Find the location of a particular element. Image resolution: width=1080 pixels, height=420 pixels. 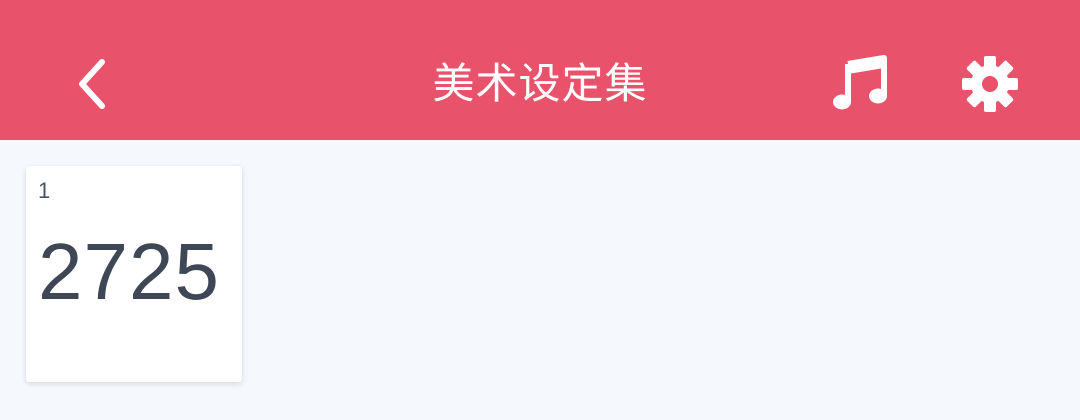

gear-icon is located at coordinates (990, 84).